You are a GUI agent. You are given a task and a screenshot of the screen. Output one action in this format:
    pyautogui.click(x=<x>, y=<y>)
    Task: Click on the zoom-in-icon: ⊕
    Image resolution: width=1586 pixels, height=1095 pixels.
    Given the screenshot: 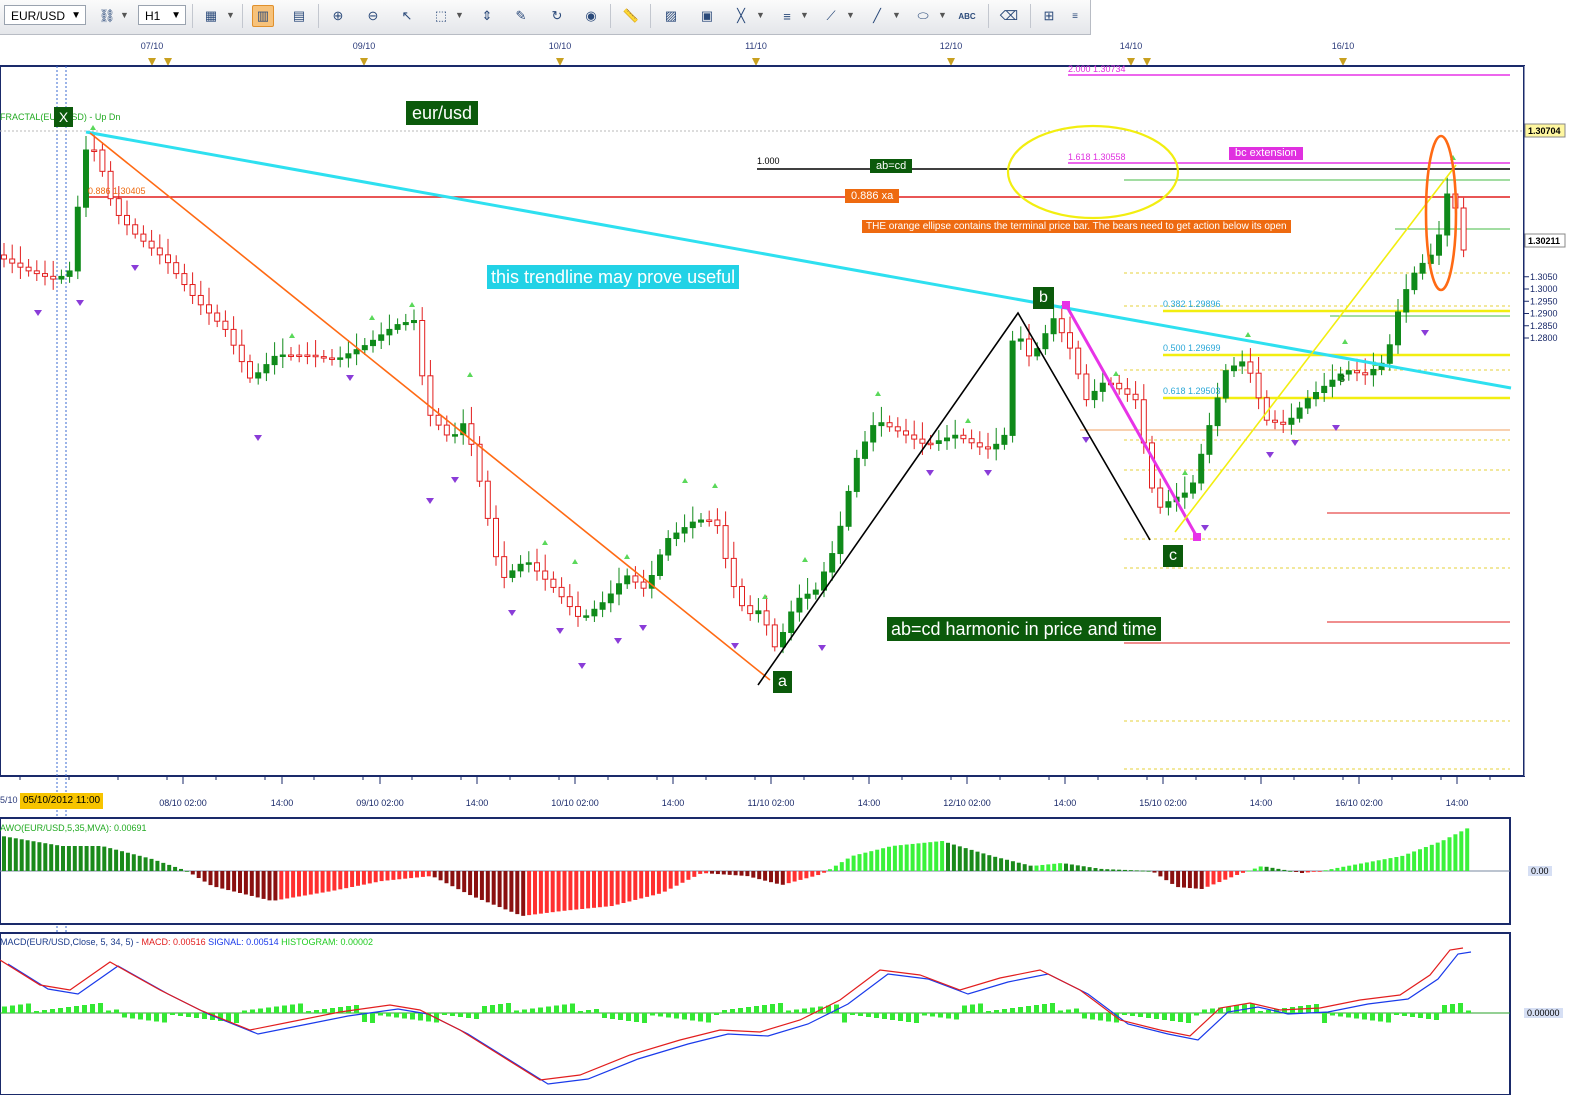 What is the action you would take?
    pyautogui.click(x=338, y=16)
    